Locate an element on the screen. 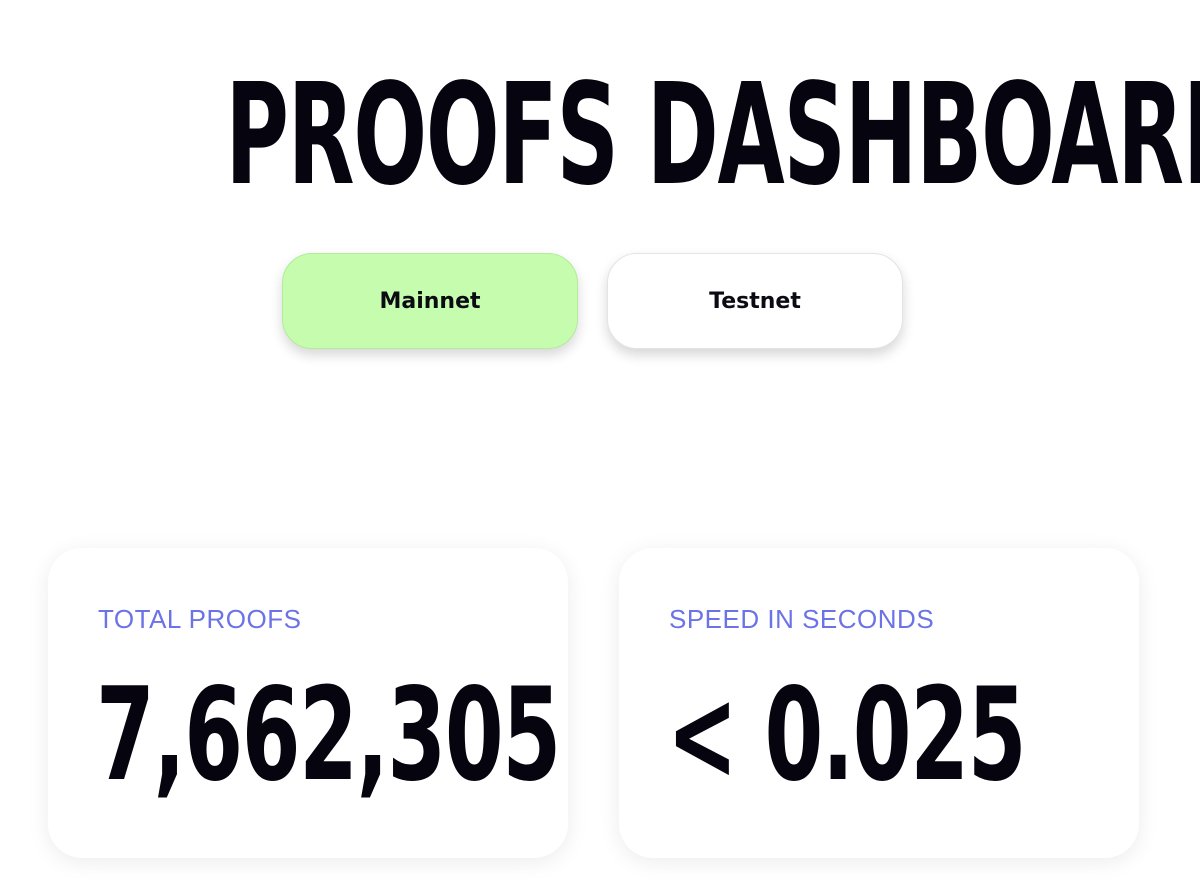  speed-label: SPEED IN SECONDS is located at coordinates (802, 619).